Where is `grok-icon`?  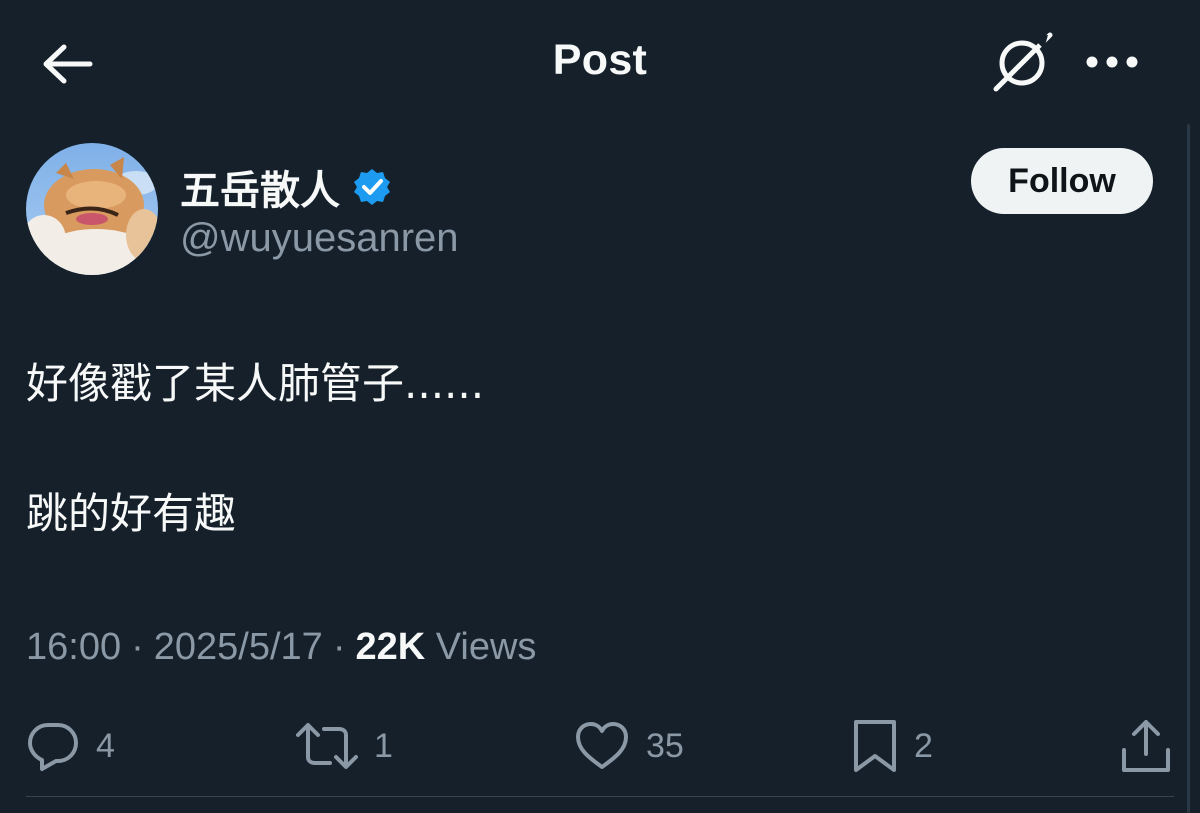 grok-icon is located at coordinates (1023, 62).